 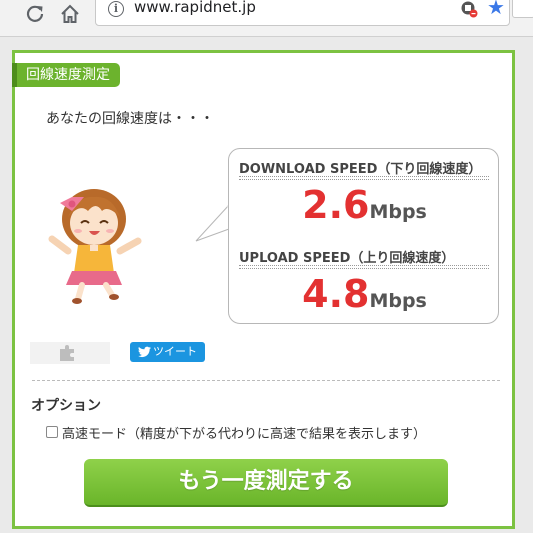 I want to click on section-title: 回線速度測定, so click(x=66, y=75).